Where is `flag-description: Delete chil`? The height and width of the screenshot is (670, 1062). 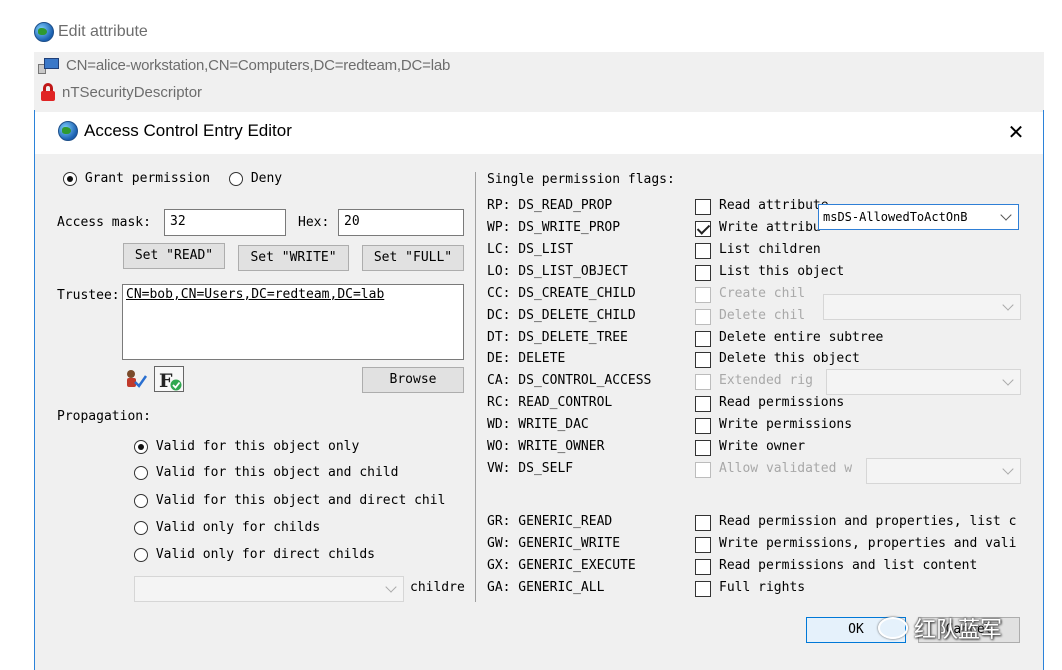
flag-description: Delete chil is located at coordinates (762, 315).